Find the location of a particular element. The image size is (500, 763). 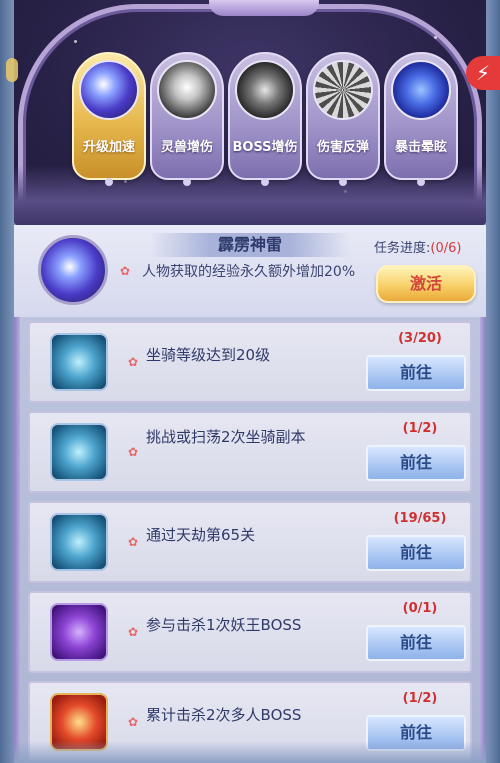

skill-icon is located at coordinates (73, 270).